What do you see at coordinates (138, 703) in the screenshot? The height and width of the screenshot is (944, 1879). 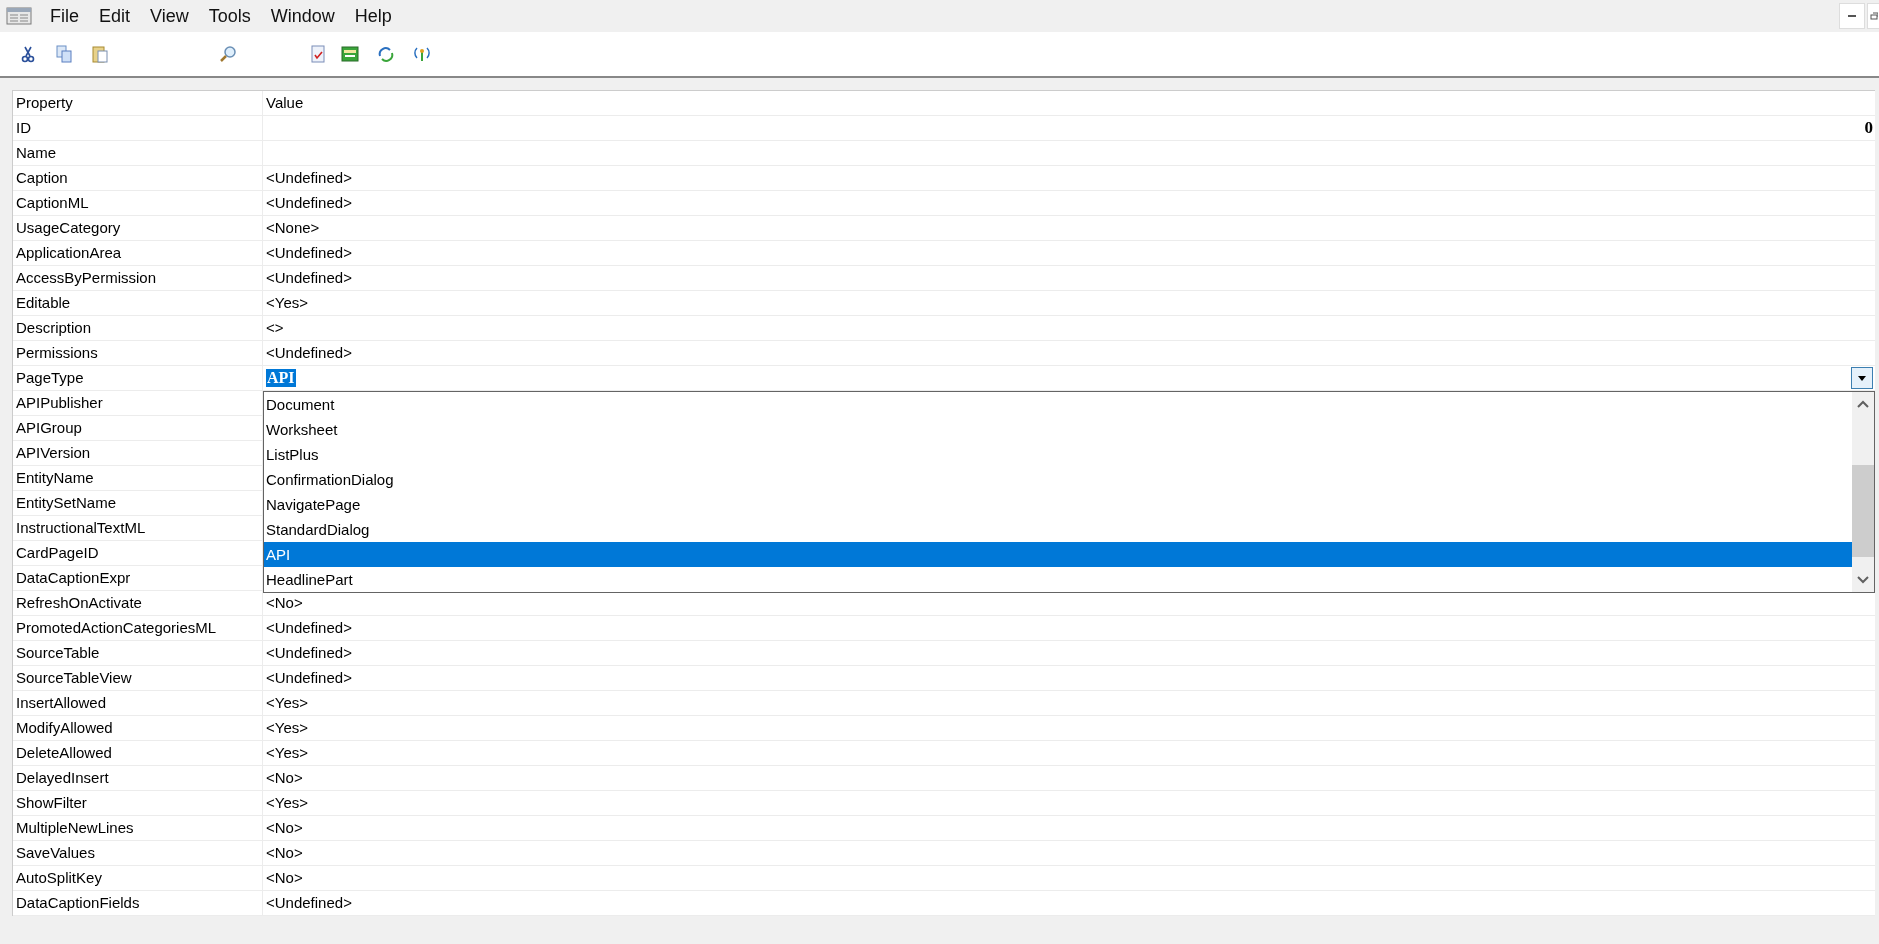 I see `property-name: InsertAllowed` at bounding box center [138, 703].